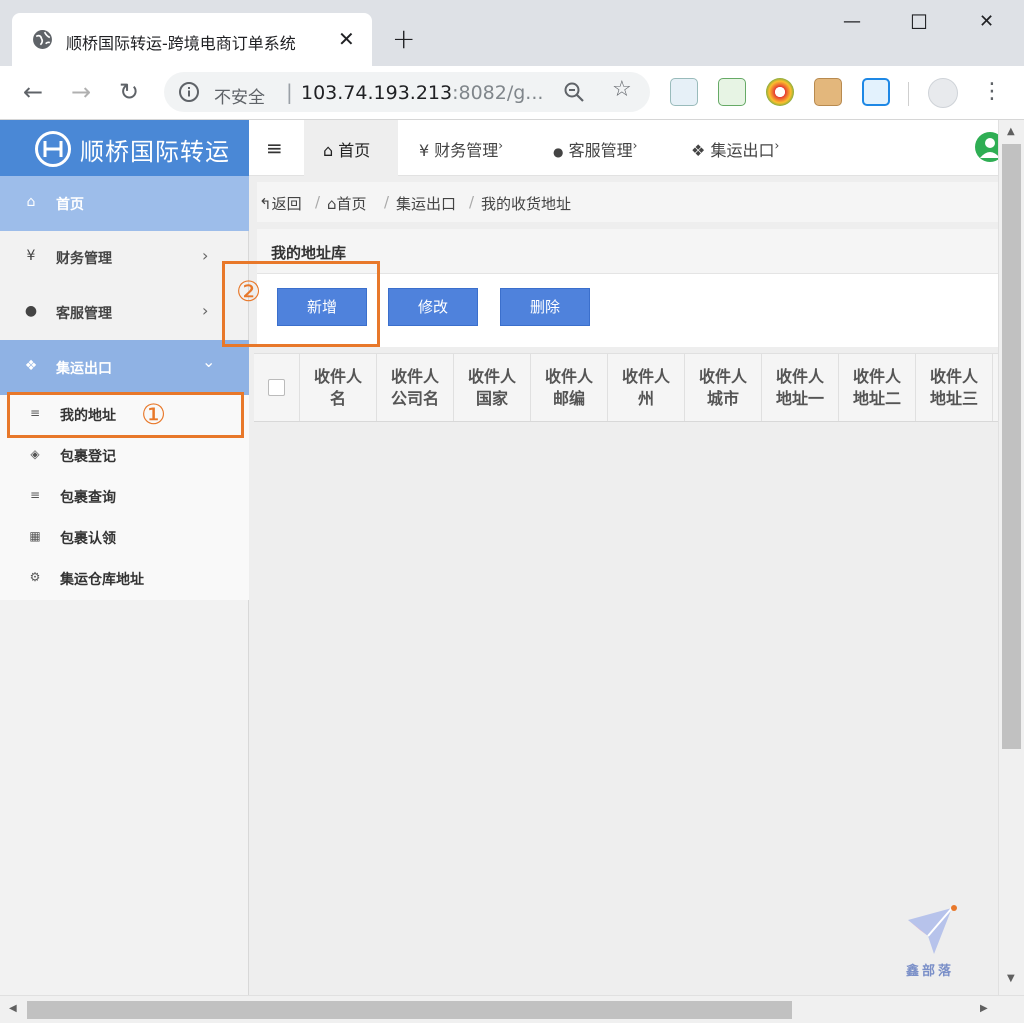 The image size is (1024, 1023). Describe the element at coordinates (81, 93) in the screenshot. I see `forward-button: →` at that location.